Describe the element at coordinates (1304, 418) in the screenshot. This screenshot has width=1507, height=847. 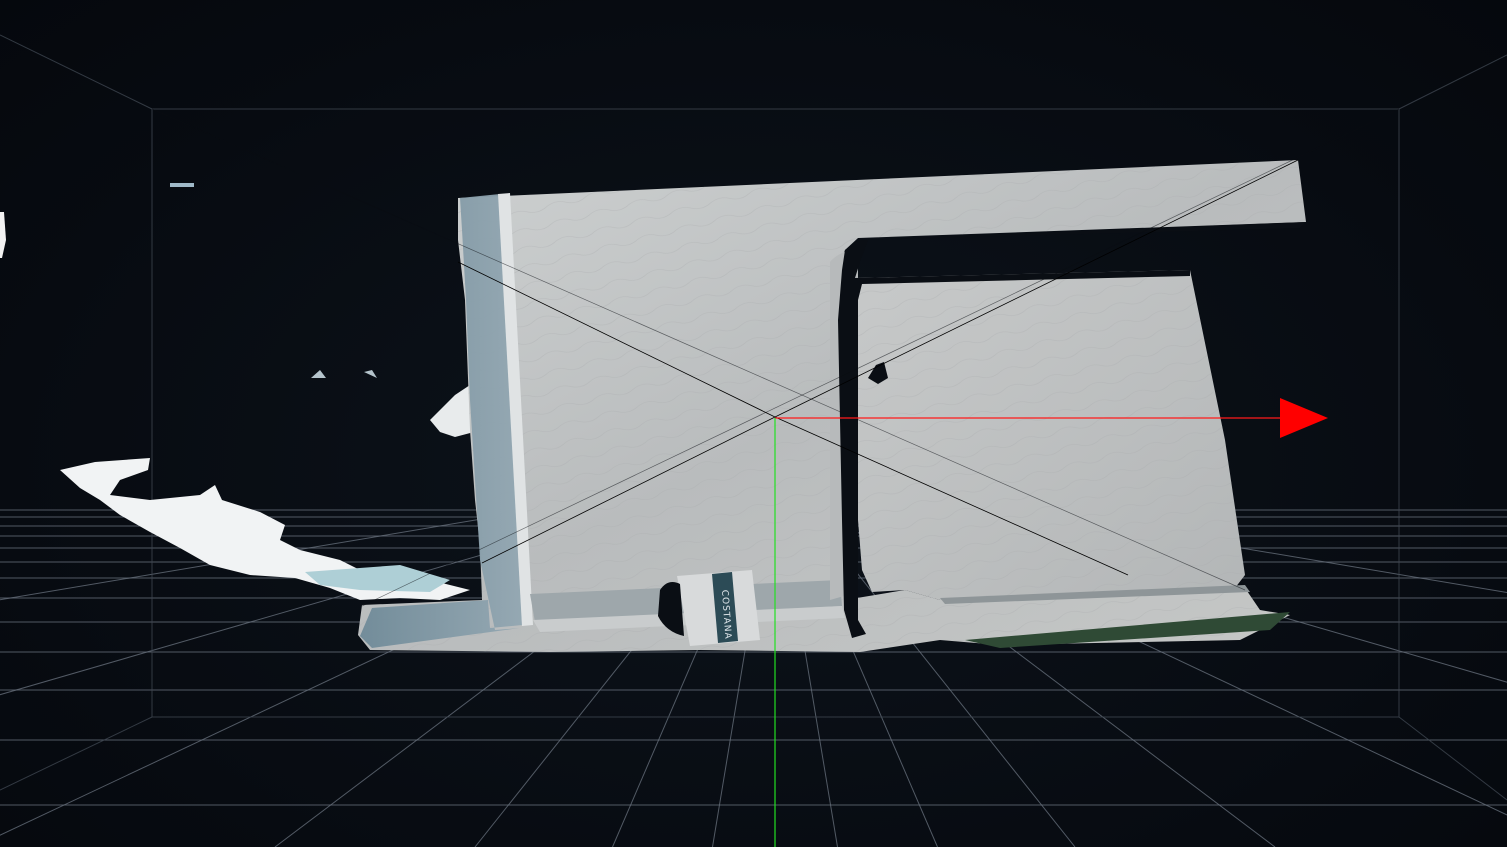
I see `x-axis-arrow-icon` at that location.